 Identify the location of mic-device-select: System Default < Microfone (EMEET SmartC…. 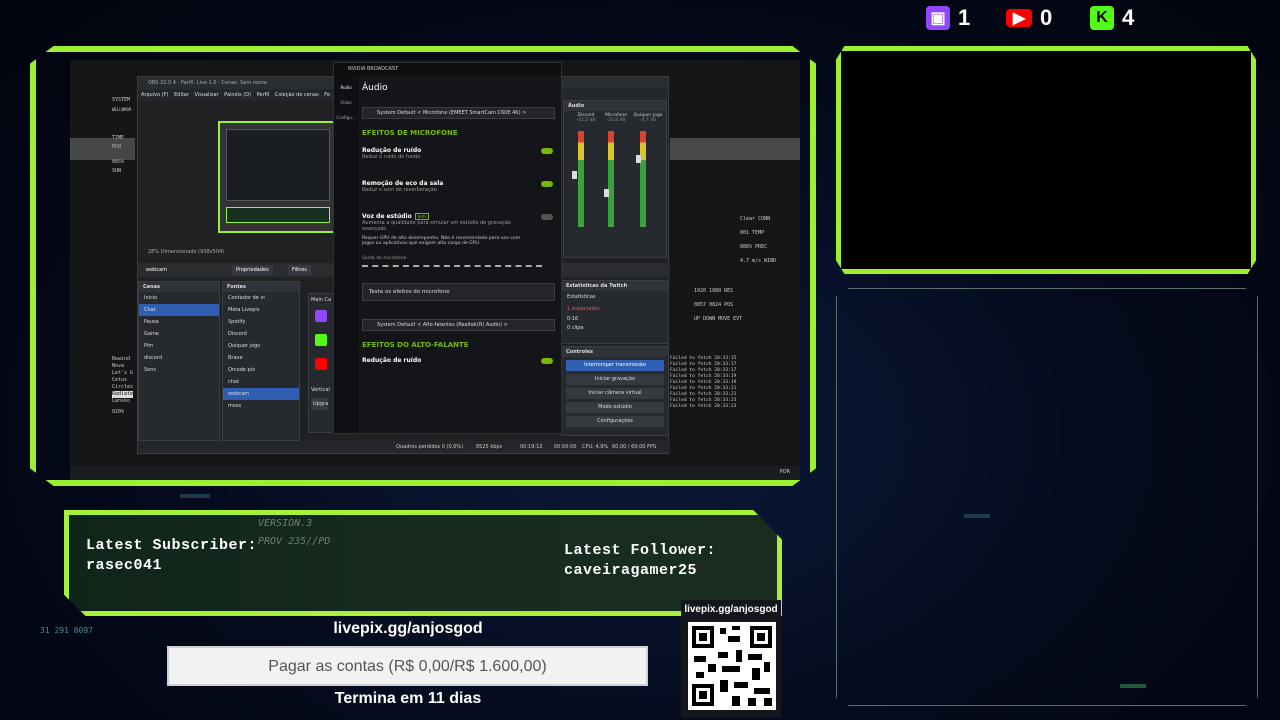
(458, 113).